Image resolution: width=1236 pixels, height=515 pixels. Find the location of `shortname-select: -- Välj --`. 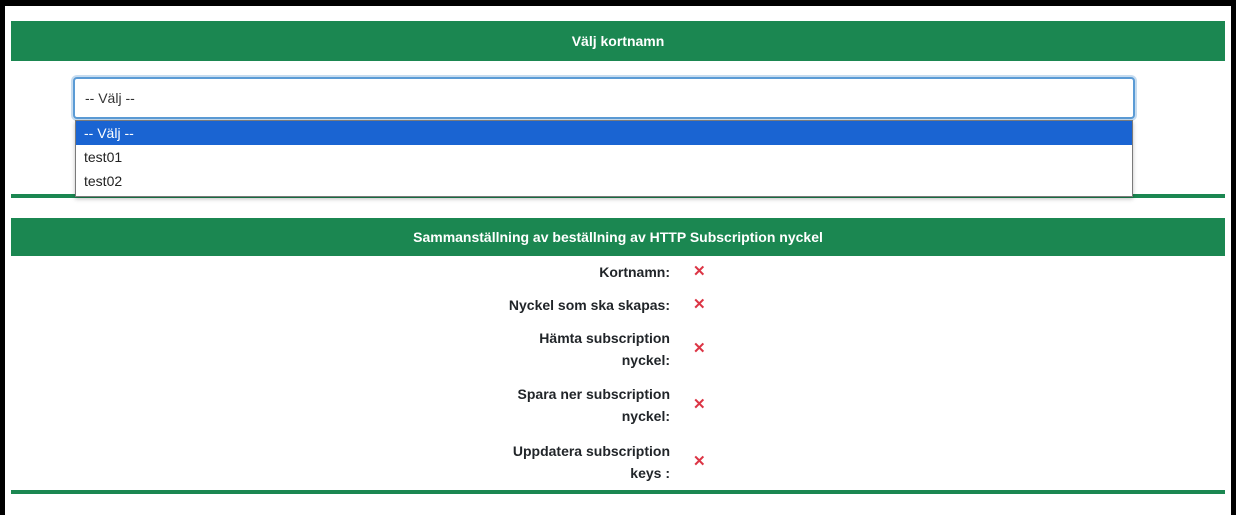

shortname-select: -- Välj -- is located at coordinates (604, 98).